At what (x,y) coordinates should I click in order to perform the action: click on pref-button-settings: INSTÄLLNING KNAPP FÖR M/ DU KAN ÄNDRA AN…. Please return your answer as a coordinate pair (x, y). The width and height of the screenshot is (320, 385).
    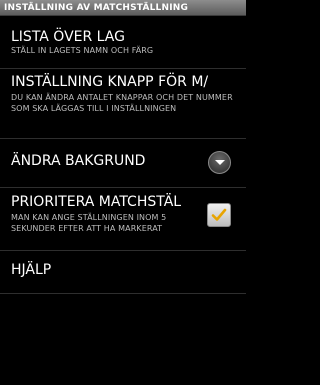
    Looking at the image, I should click on (123, 104).